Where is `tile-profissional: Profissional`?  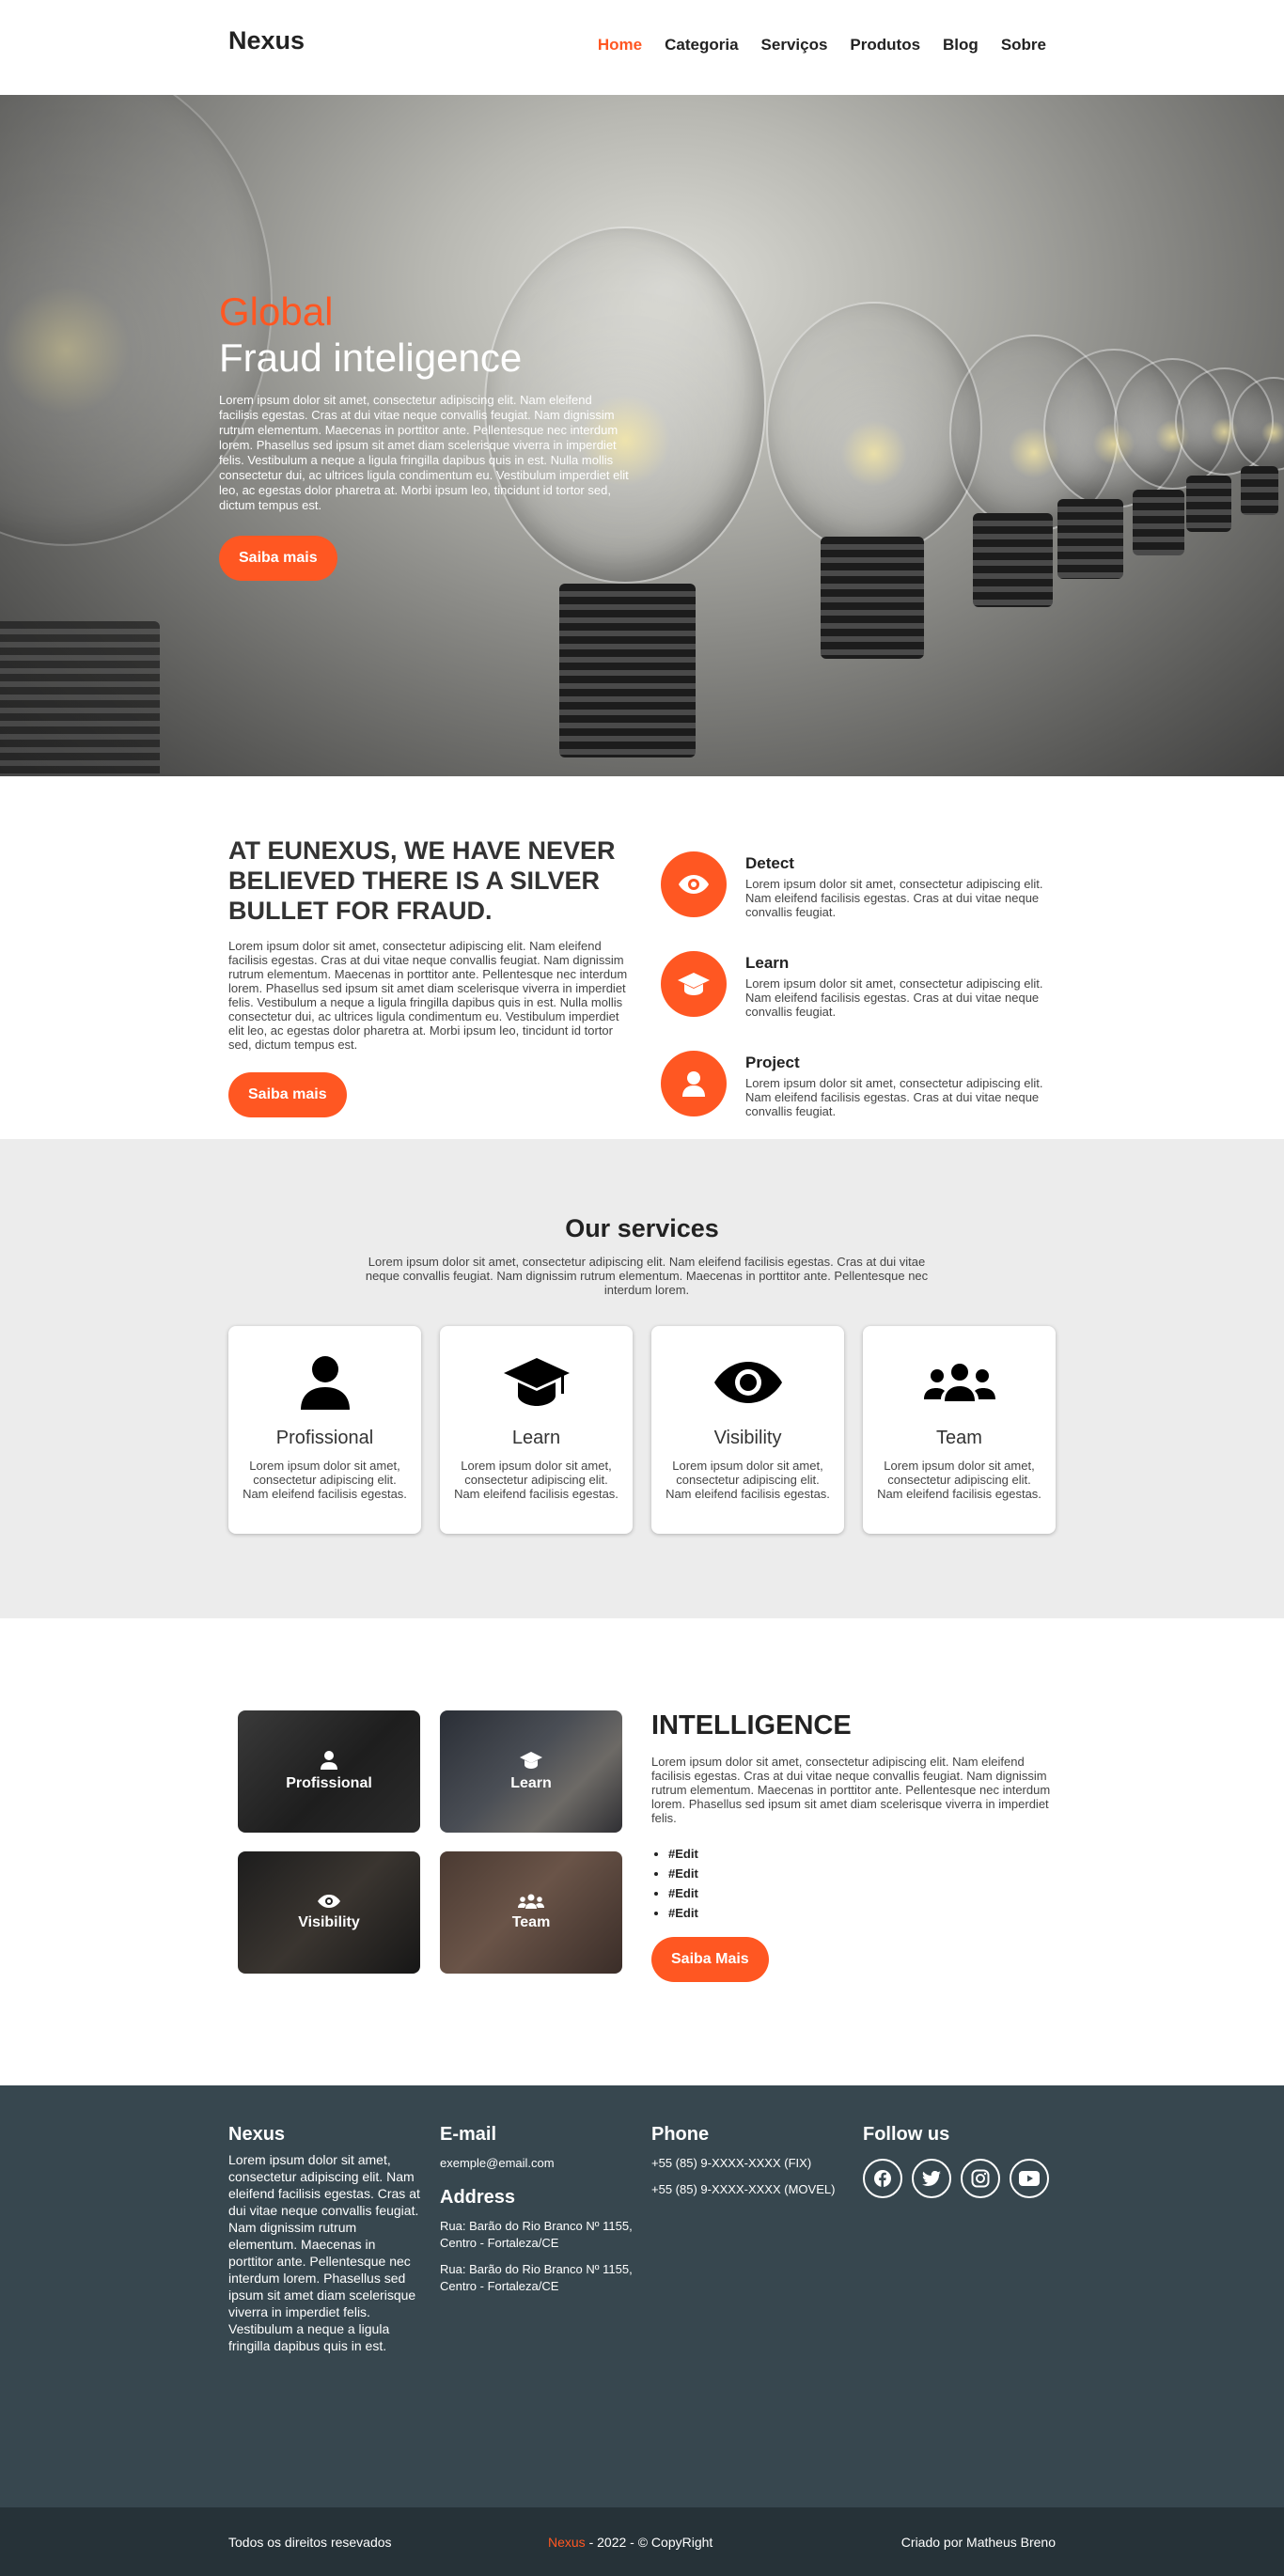 tile-profissional: Profissional is located at coordinates (329, 1771).